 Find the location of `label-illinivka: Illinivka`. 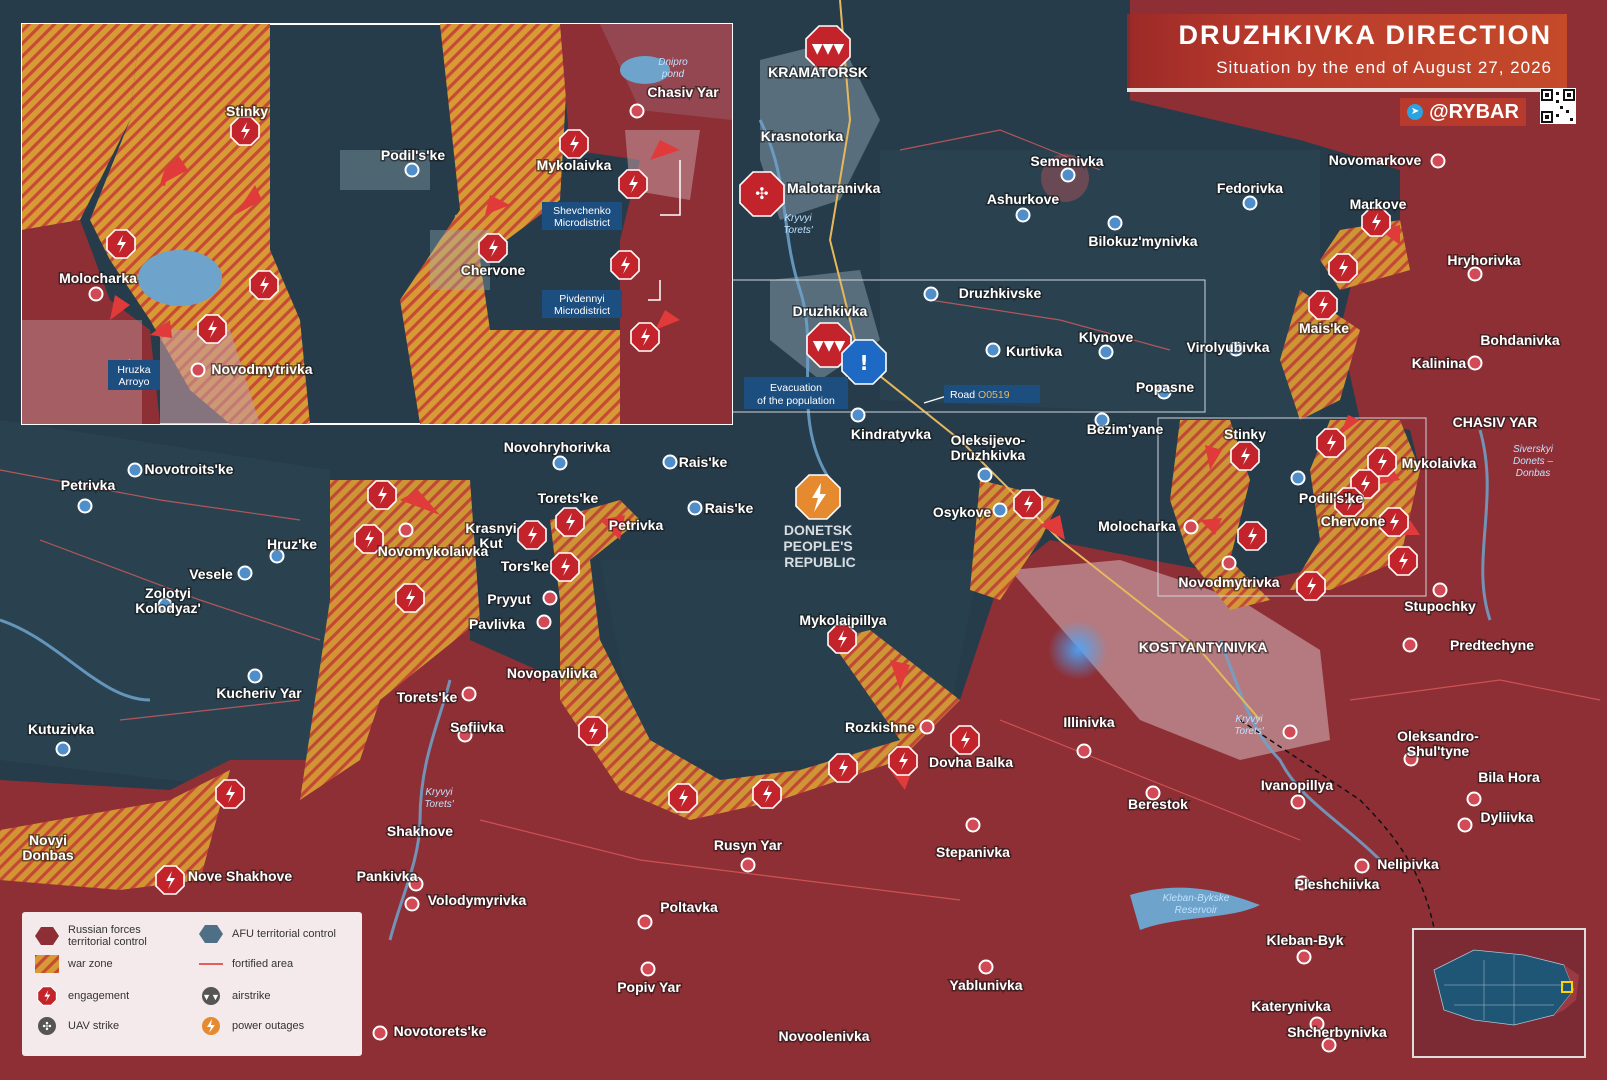

label-illinivka: Illinivka is located at coordinates (1089, 722).